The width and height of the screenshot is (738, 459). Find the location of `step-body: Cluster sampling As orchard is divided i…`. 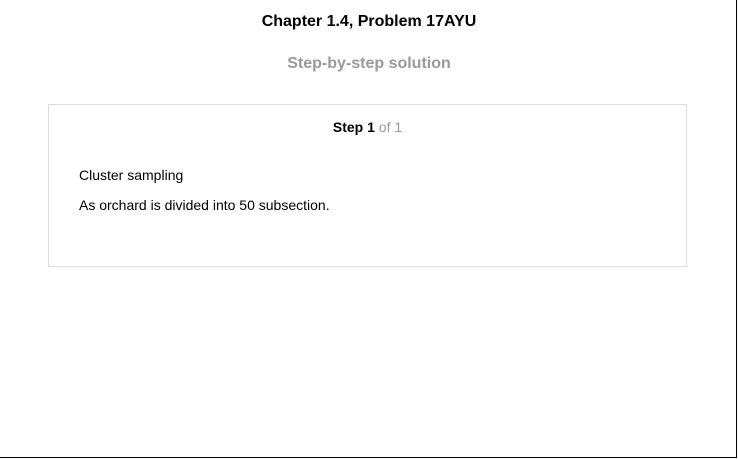

step-body: Cluster sampling As orchard is divided i… is located at coordinates (372, 197).